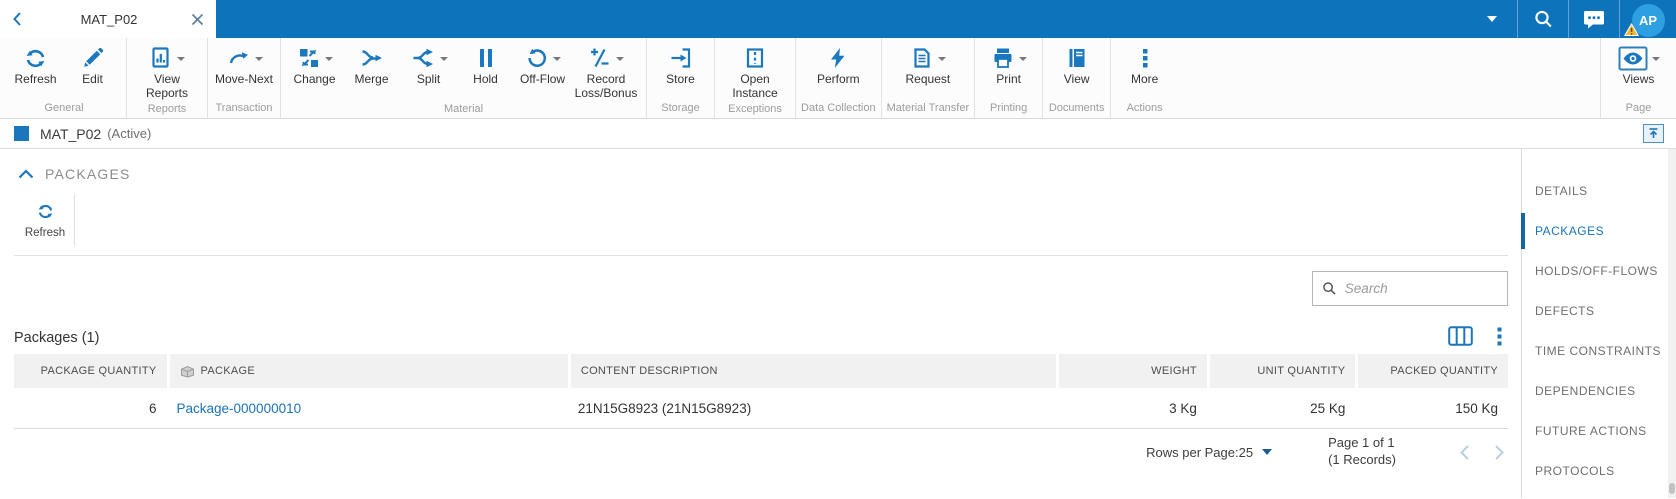 The image size is (1676, 499). I want to click on list-title: Packages (1), so click(57, 338).